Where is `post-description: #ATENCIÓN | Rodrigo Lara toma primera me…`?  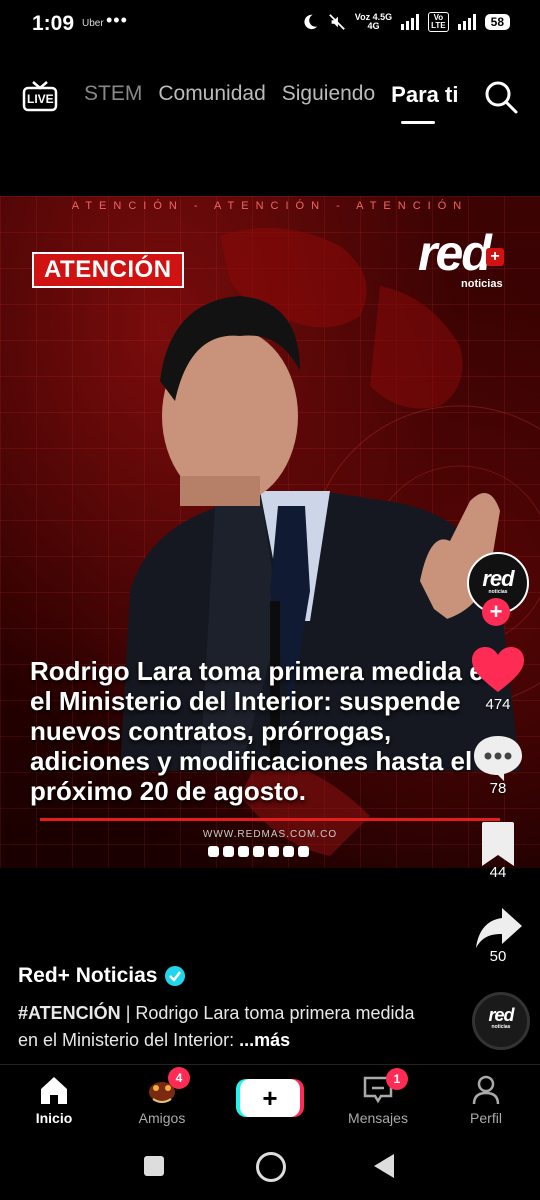 post-description: #ATENCIÓN | Rodrigo Lara toma primera me… is located at coordinates (228, 1027).